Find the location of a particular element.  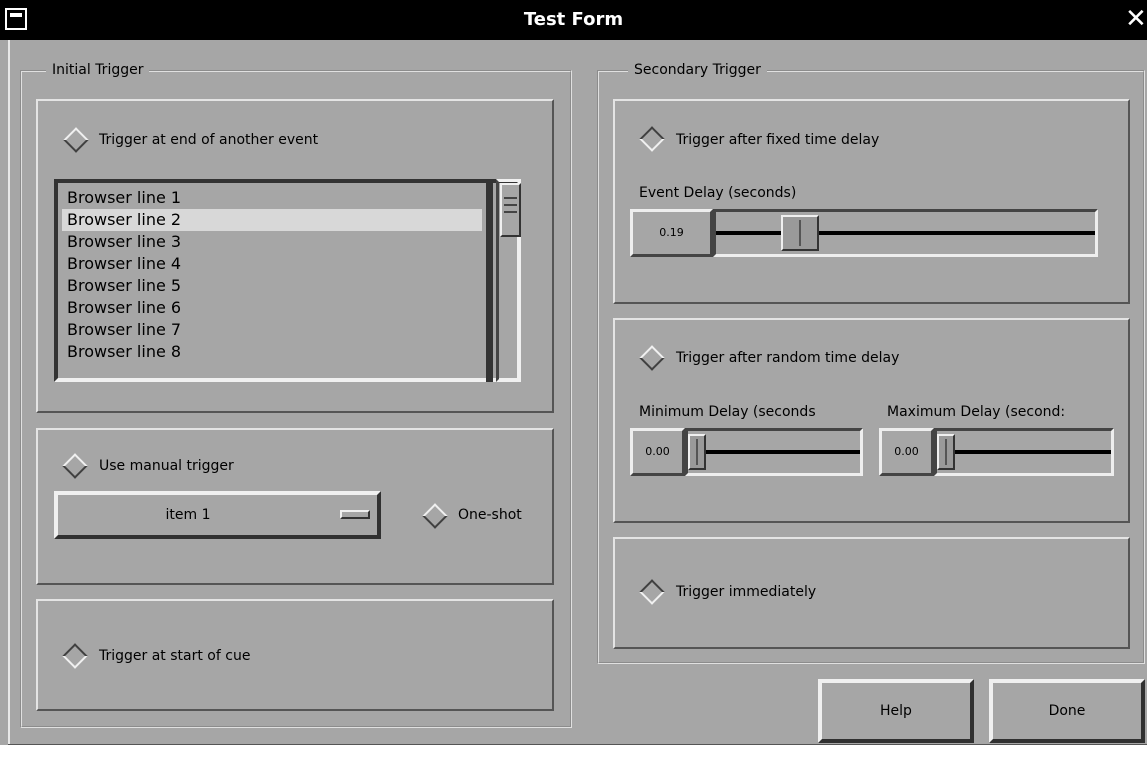

scrollbar-thumb is located at coordinates (510, 210).